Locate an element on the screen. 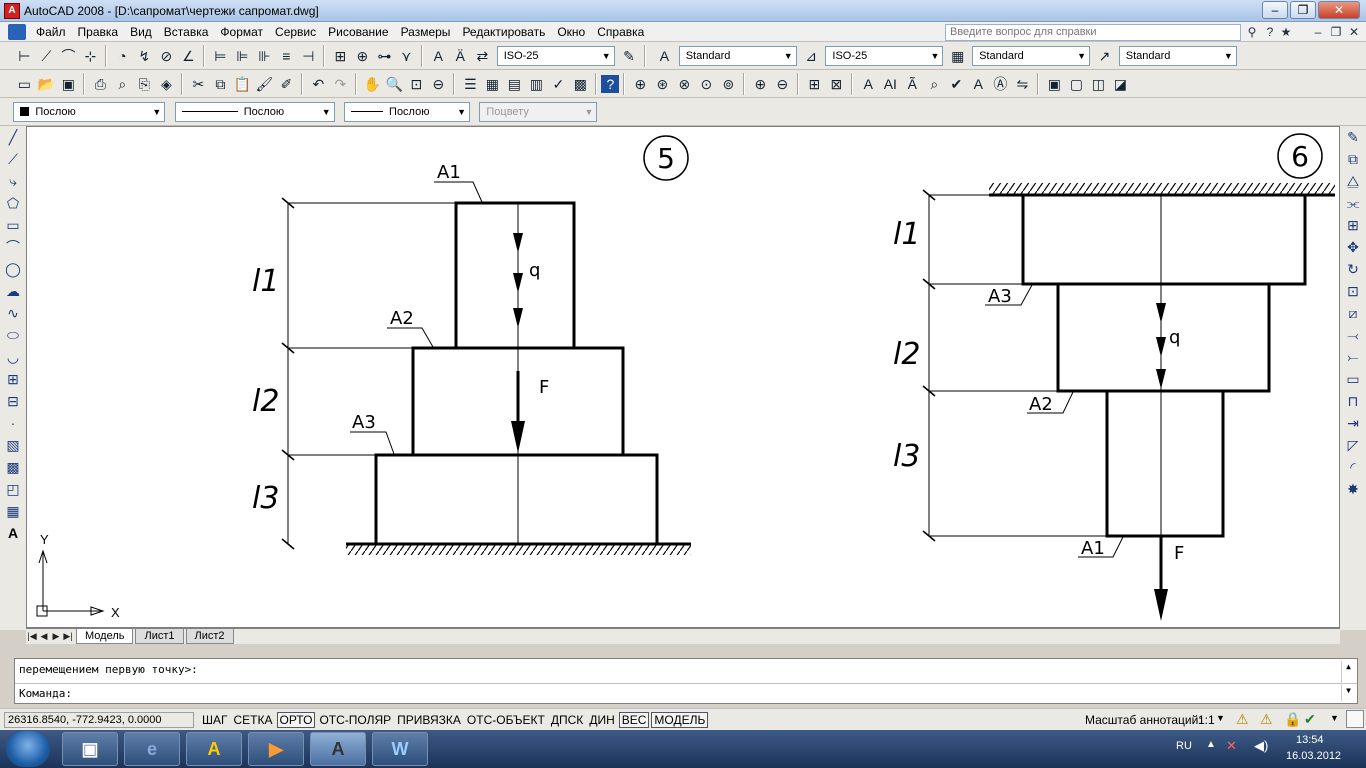  dim-break-icon: ⊣ is located at coordinates (308, 56).